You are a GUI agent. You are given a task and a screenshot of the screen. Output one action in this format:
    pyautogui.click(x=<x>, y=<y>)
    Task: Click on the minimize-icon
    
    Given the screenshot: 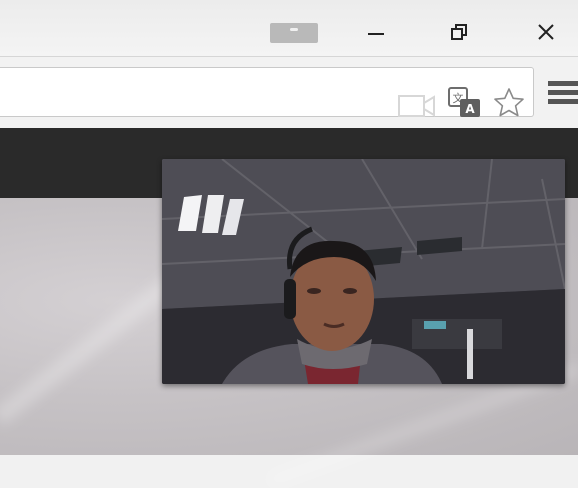 What is the action you would take?
    pyautogui.click(x=376, y=34)
    